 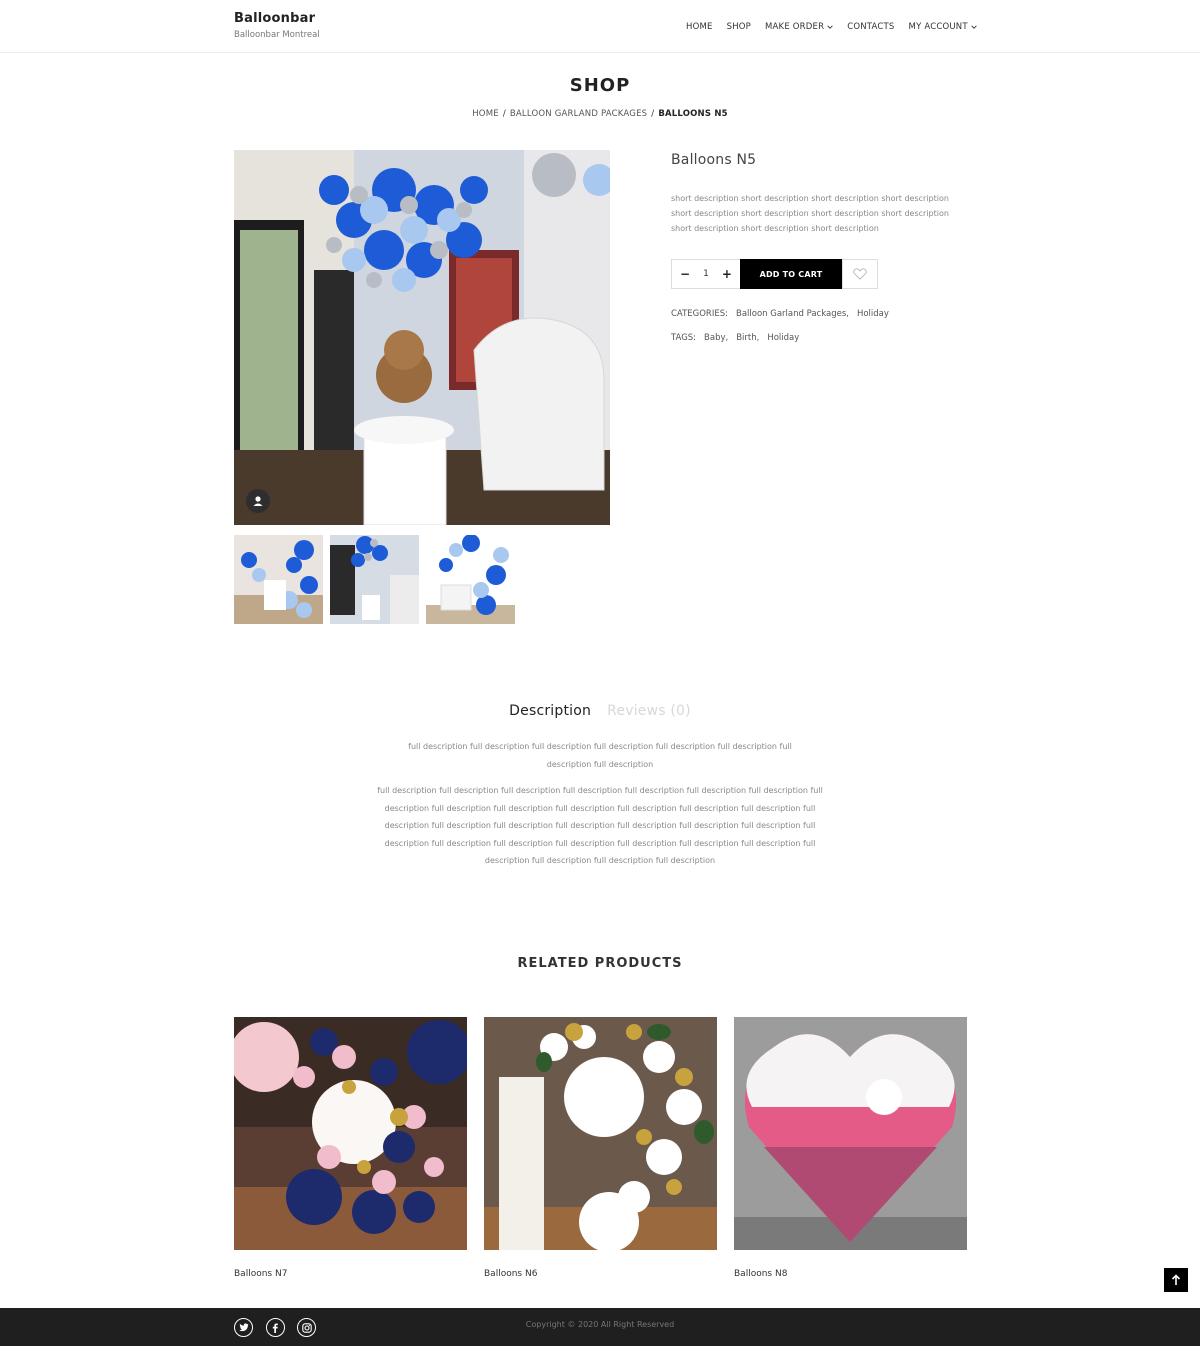 I want to click on nav-my-account: MY ACCOUNT, so click(x=943, y=27).